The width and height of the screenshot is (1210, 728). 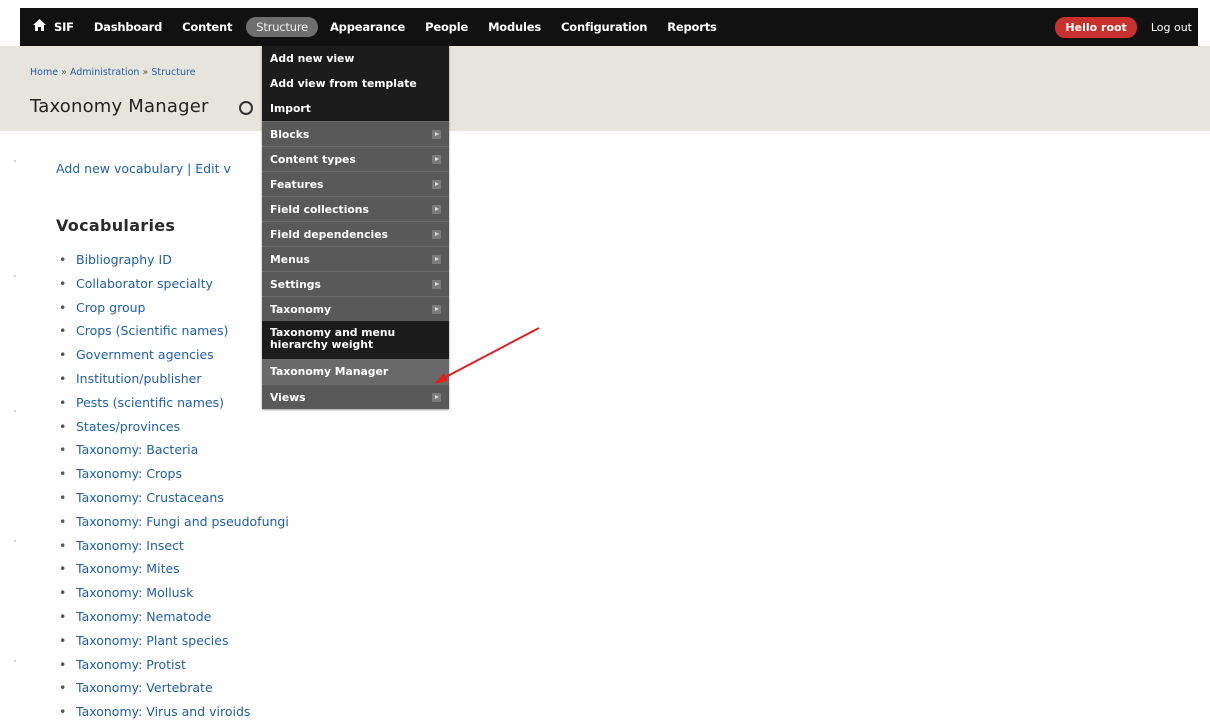 I want to click on menu-item-label: Content types, so click(x=313, y=159).